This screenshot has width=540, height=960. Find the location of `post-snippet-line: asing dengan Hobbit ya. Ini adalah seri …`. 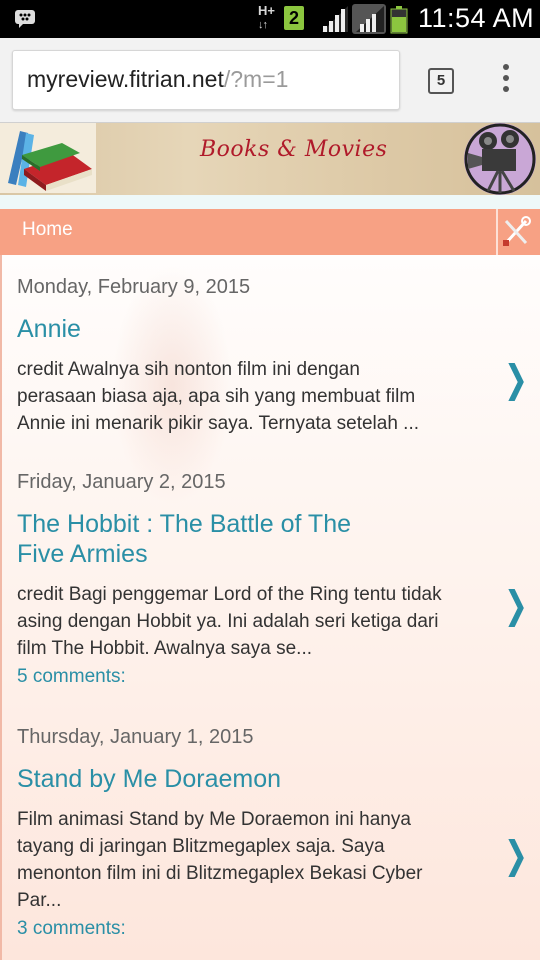

post-snippet-line: asing dengan Hobbit ya. Ini adalah seri … is located at coordinates (228, 621).